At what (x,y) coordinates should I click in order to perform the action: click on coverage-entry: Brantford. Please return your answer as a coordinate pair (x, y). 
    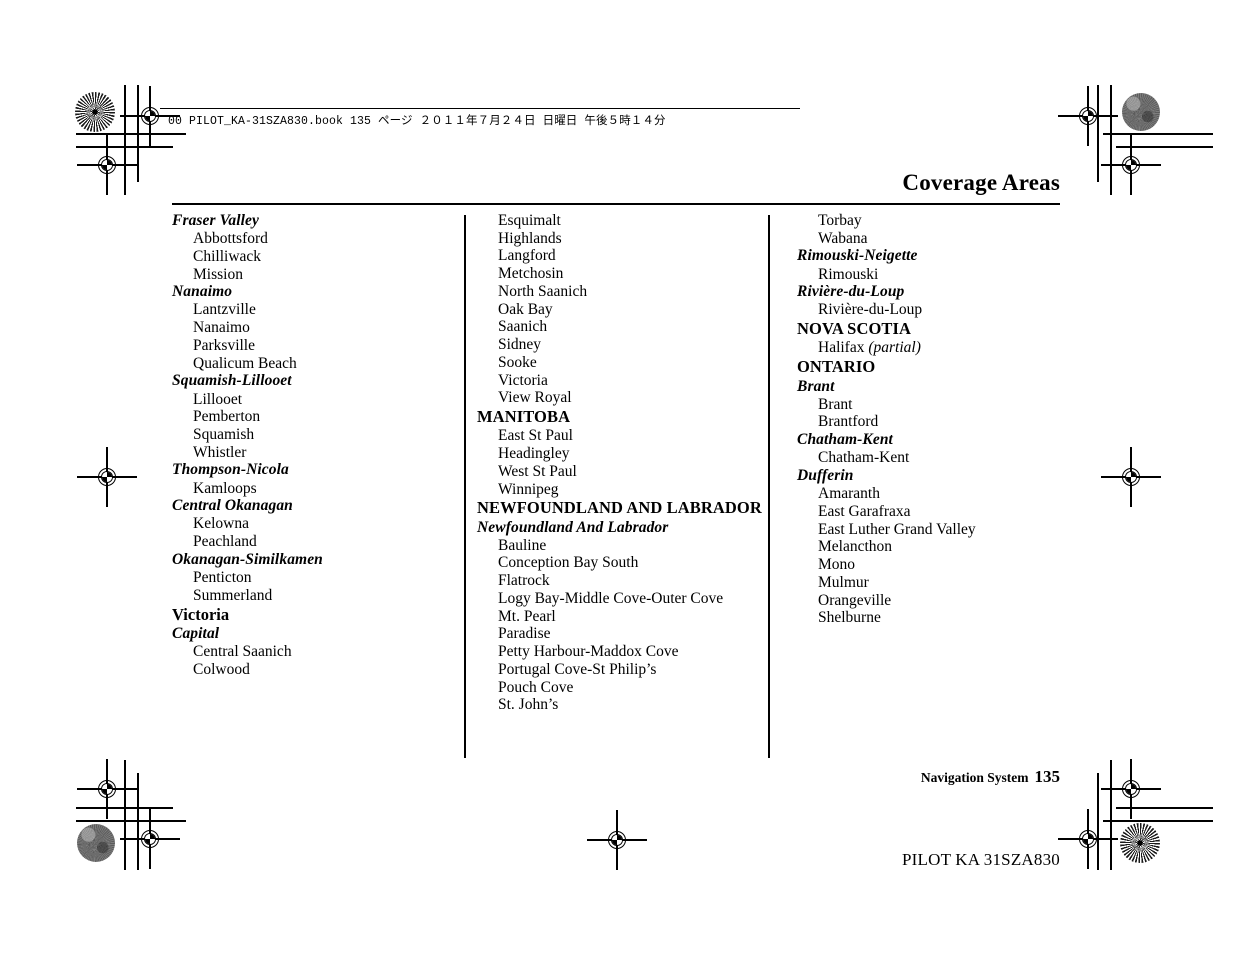
    Looking at the image, I should click on (848, 422).